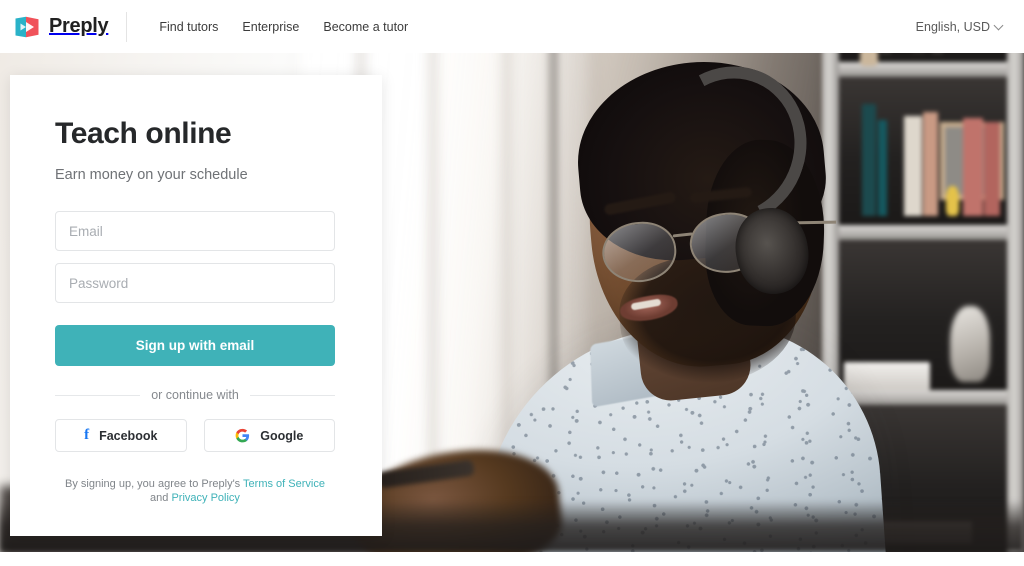 This screenshot has width=1024, height=566. Describe the element at coordinates (87, 435) in the screenshot. I see `facebook-icon: f` at that location.